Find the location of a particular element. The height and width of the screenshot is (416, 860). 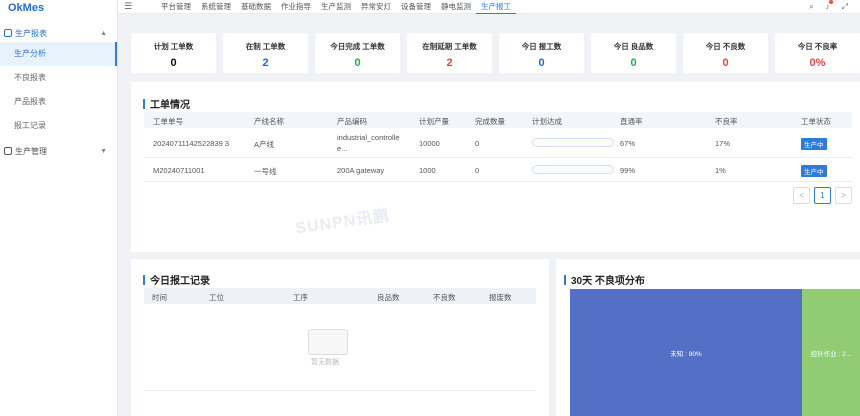

fullscreen-icon: ⤢ is located at coordinates (845, 7).